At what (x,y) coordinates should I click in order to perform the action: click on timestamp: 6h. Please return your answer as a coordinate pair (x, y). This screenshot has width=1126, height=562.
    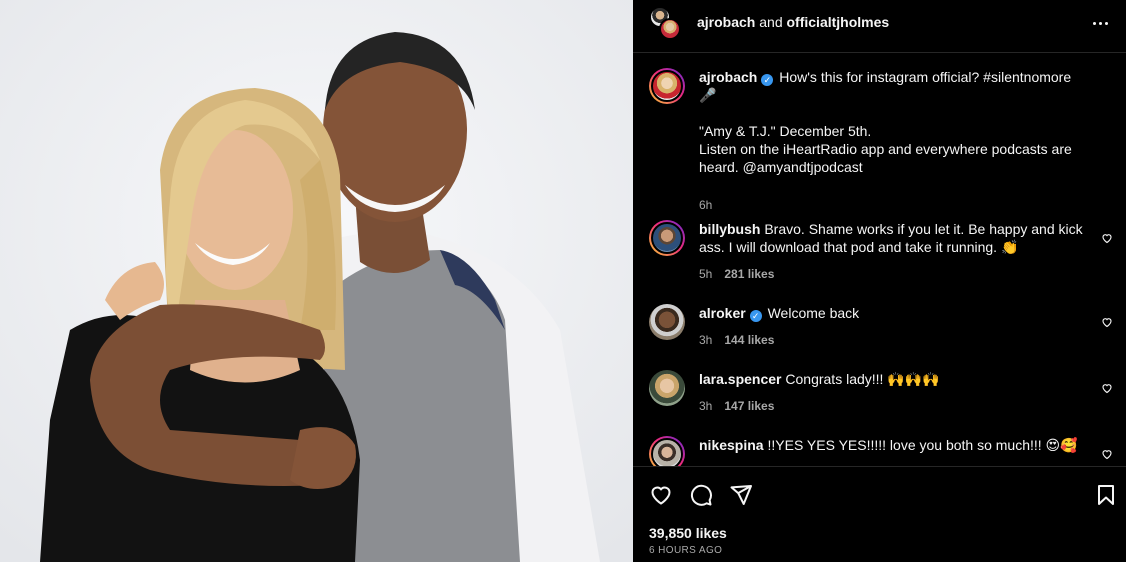
    Looking at the image, I should click on (705, 205).